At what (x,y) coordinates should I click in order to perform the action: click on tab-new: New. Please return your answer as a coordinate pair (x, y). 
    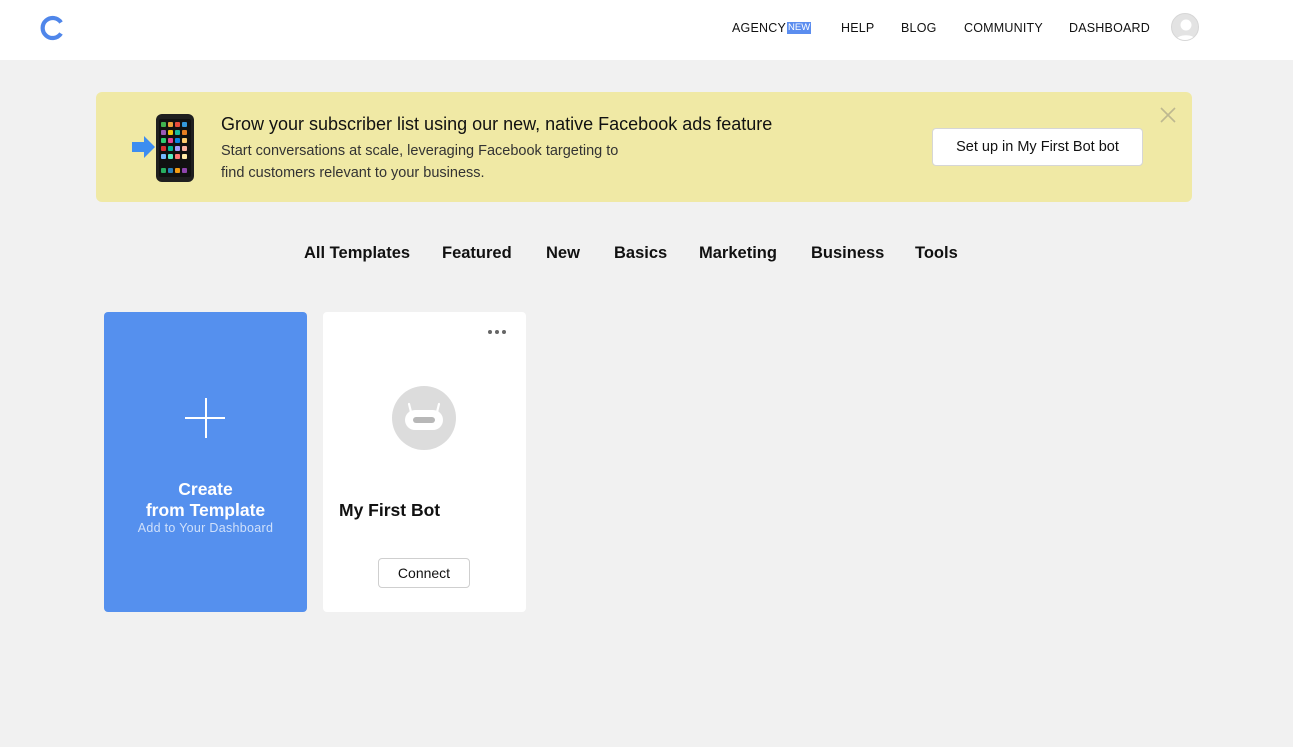
    Looking at the image, I should click on (563, 253).